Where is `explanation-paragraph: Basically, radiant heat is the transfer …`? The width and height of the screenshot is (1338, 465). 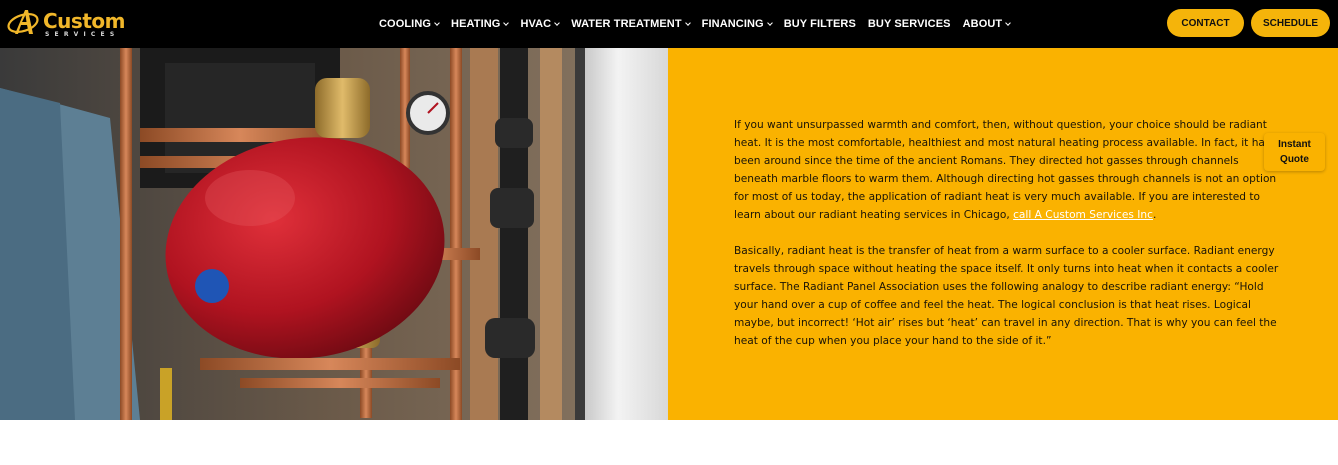 explanation-paragraph: Basically, radiant heat is the transfer … is located at coordinates (1006, 296).